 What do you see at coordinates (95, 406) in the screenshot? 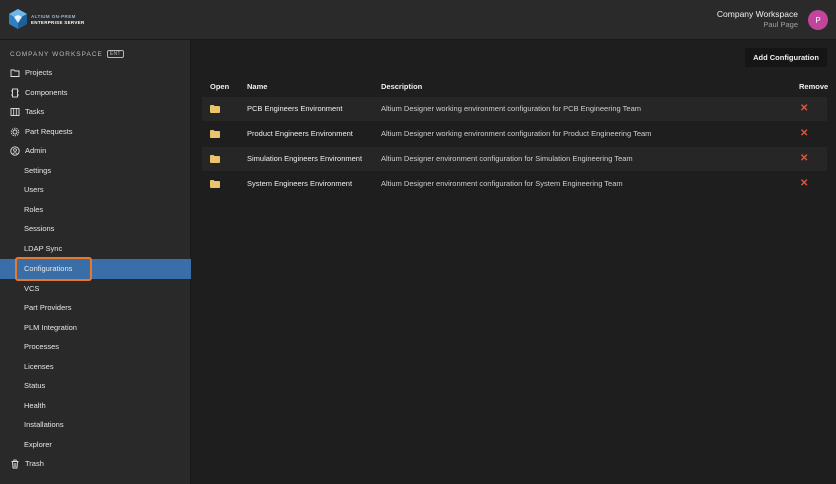
I see `sidebar-item-health: Health` at bounding box center [95, 406].